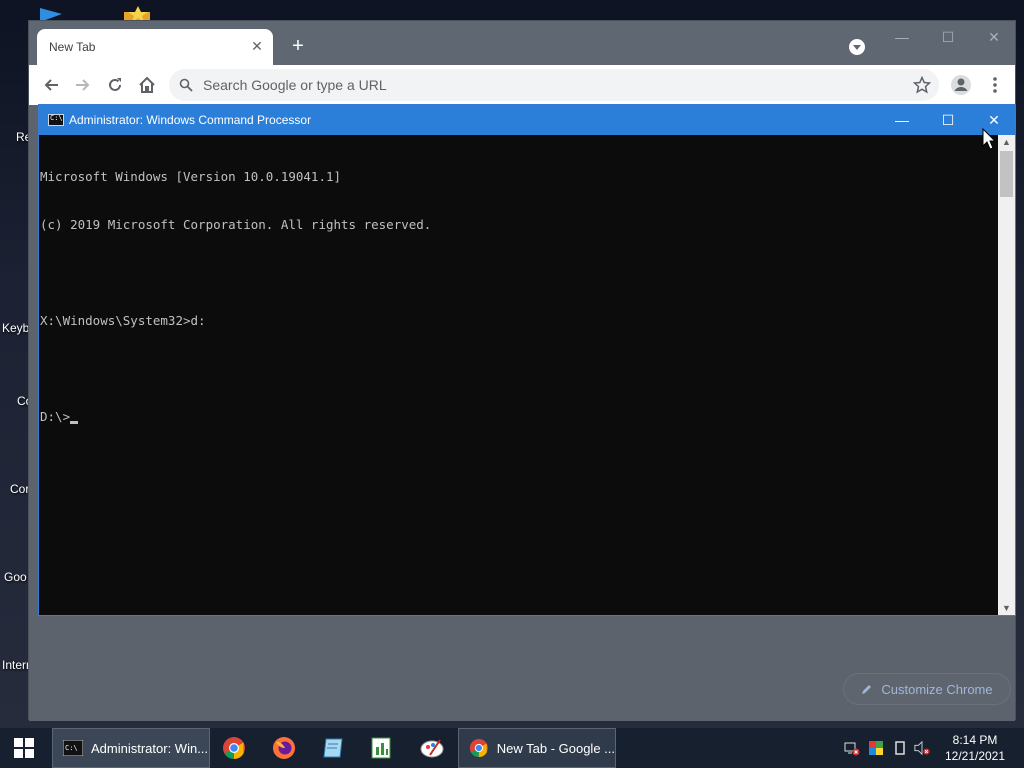 This screenshot has height=768, width=1024. Describe the element at coordinates (937, 689) in the screenshot. I see `customize-label: Customize Chrome` at that location.